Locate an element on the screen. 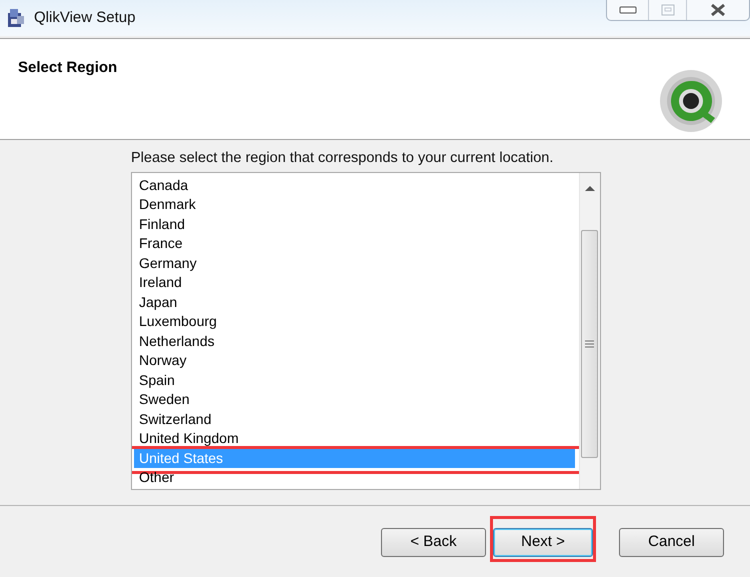 The image size is (750, 577). list-item: France is located at coordinates (354, 244).